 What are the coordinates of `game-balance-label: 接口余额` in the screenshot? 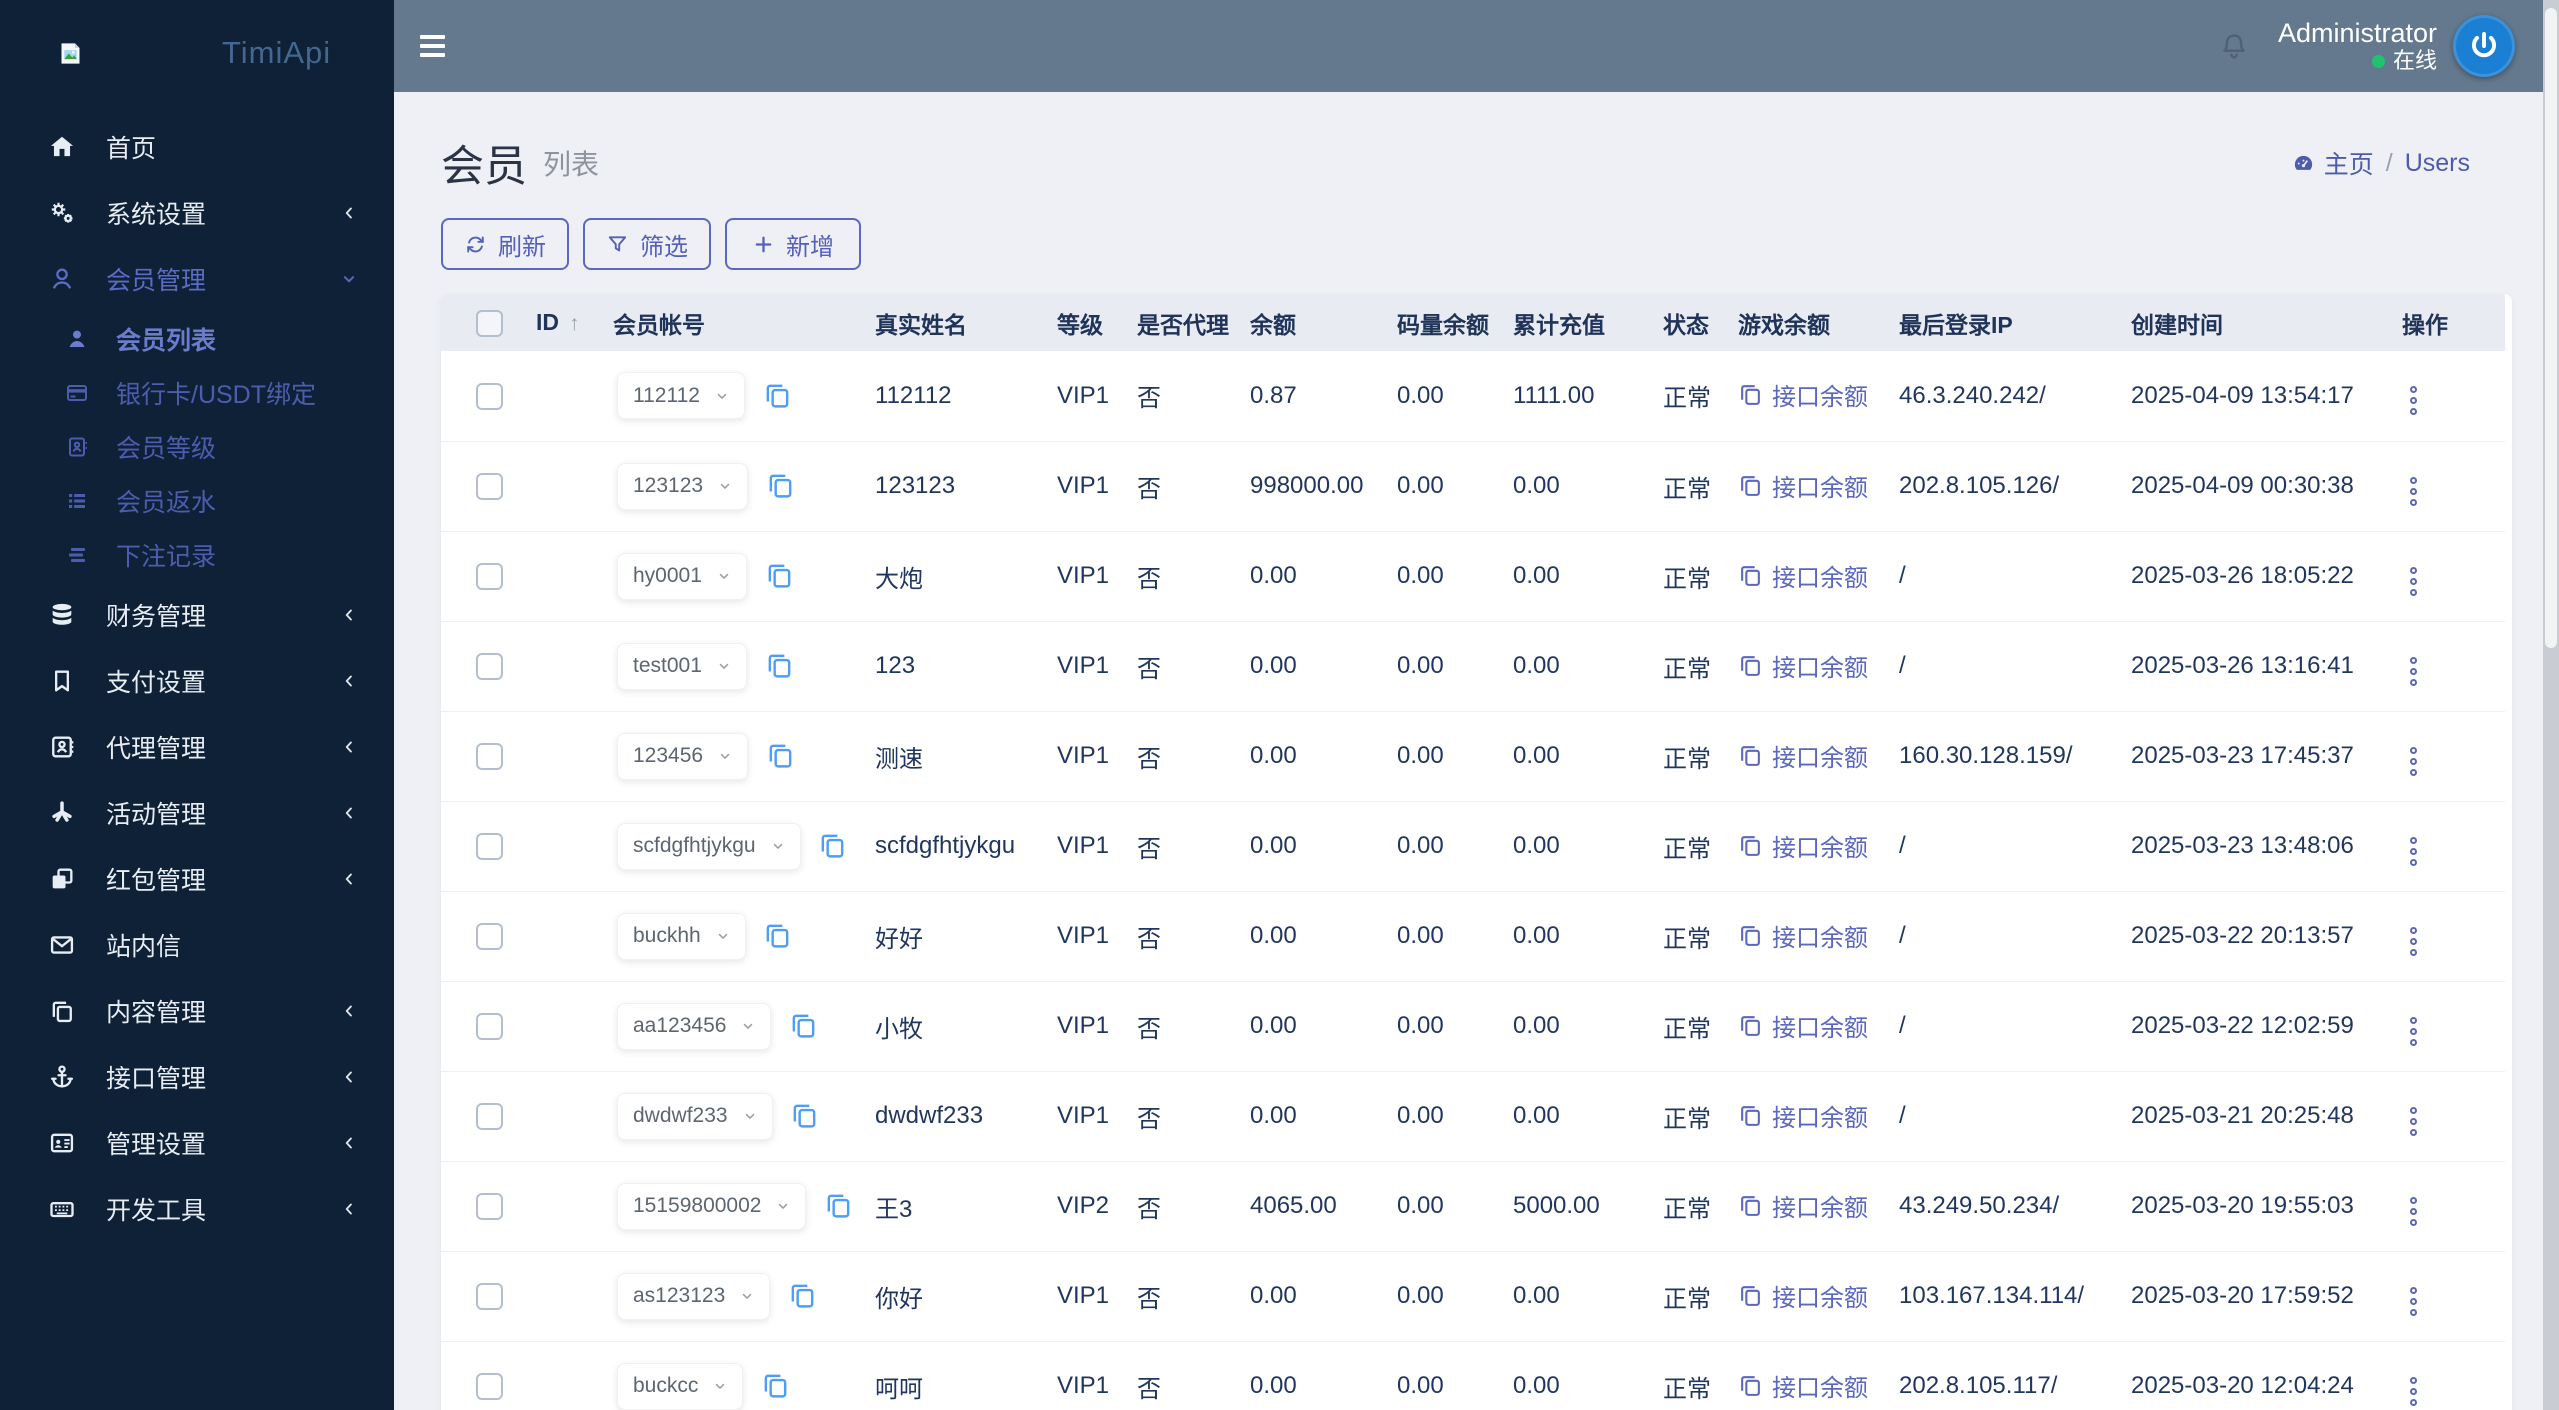 It's located at (1820, 758).